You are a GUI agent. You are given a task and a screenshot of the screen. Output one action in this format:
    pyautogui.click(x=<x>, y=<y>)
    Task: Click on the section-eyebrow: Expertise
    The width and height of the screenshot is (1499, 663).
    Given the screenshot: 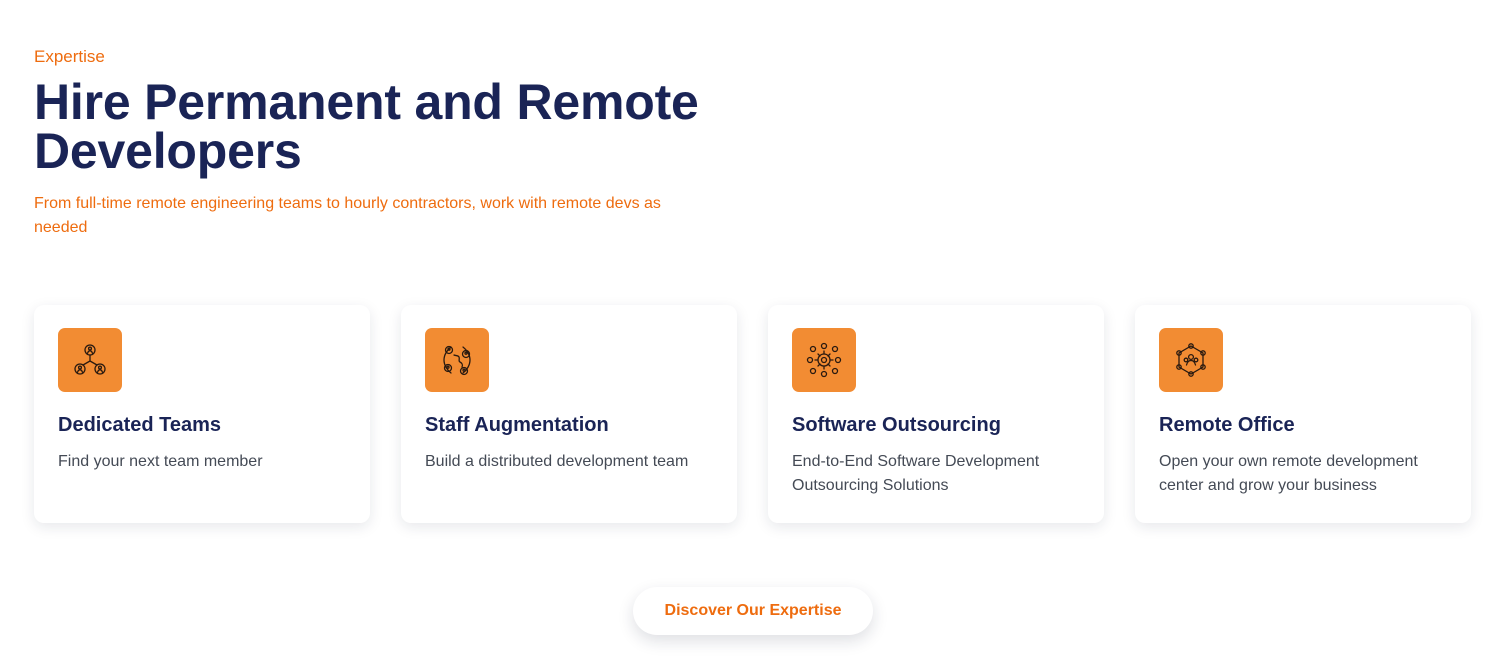 What is the action you would take?
    pyautogui.click(x=69, y=56)
    